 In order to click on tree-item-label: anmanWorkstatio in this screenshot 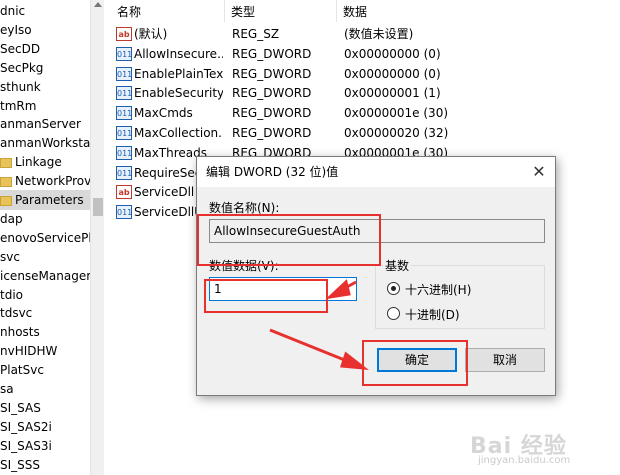, I will do `click(52, 143)`.